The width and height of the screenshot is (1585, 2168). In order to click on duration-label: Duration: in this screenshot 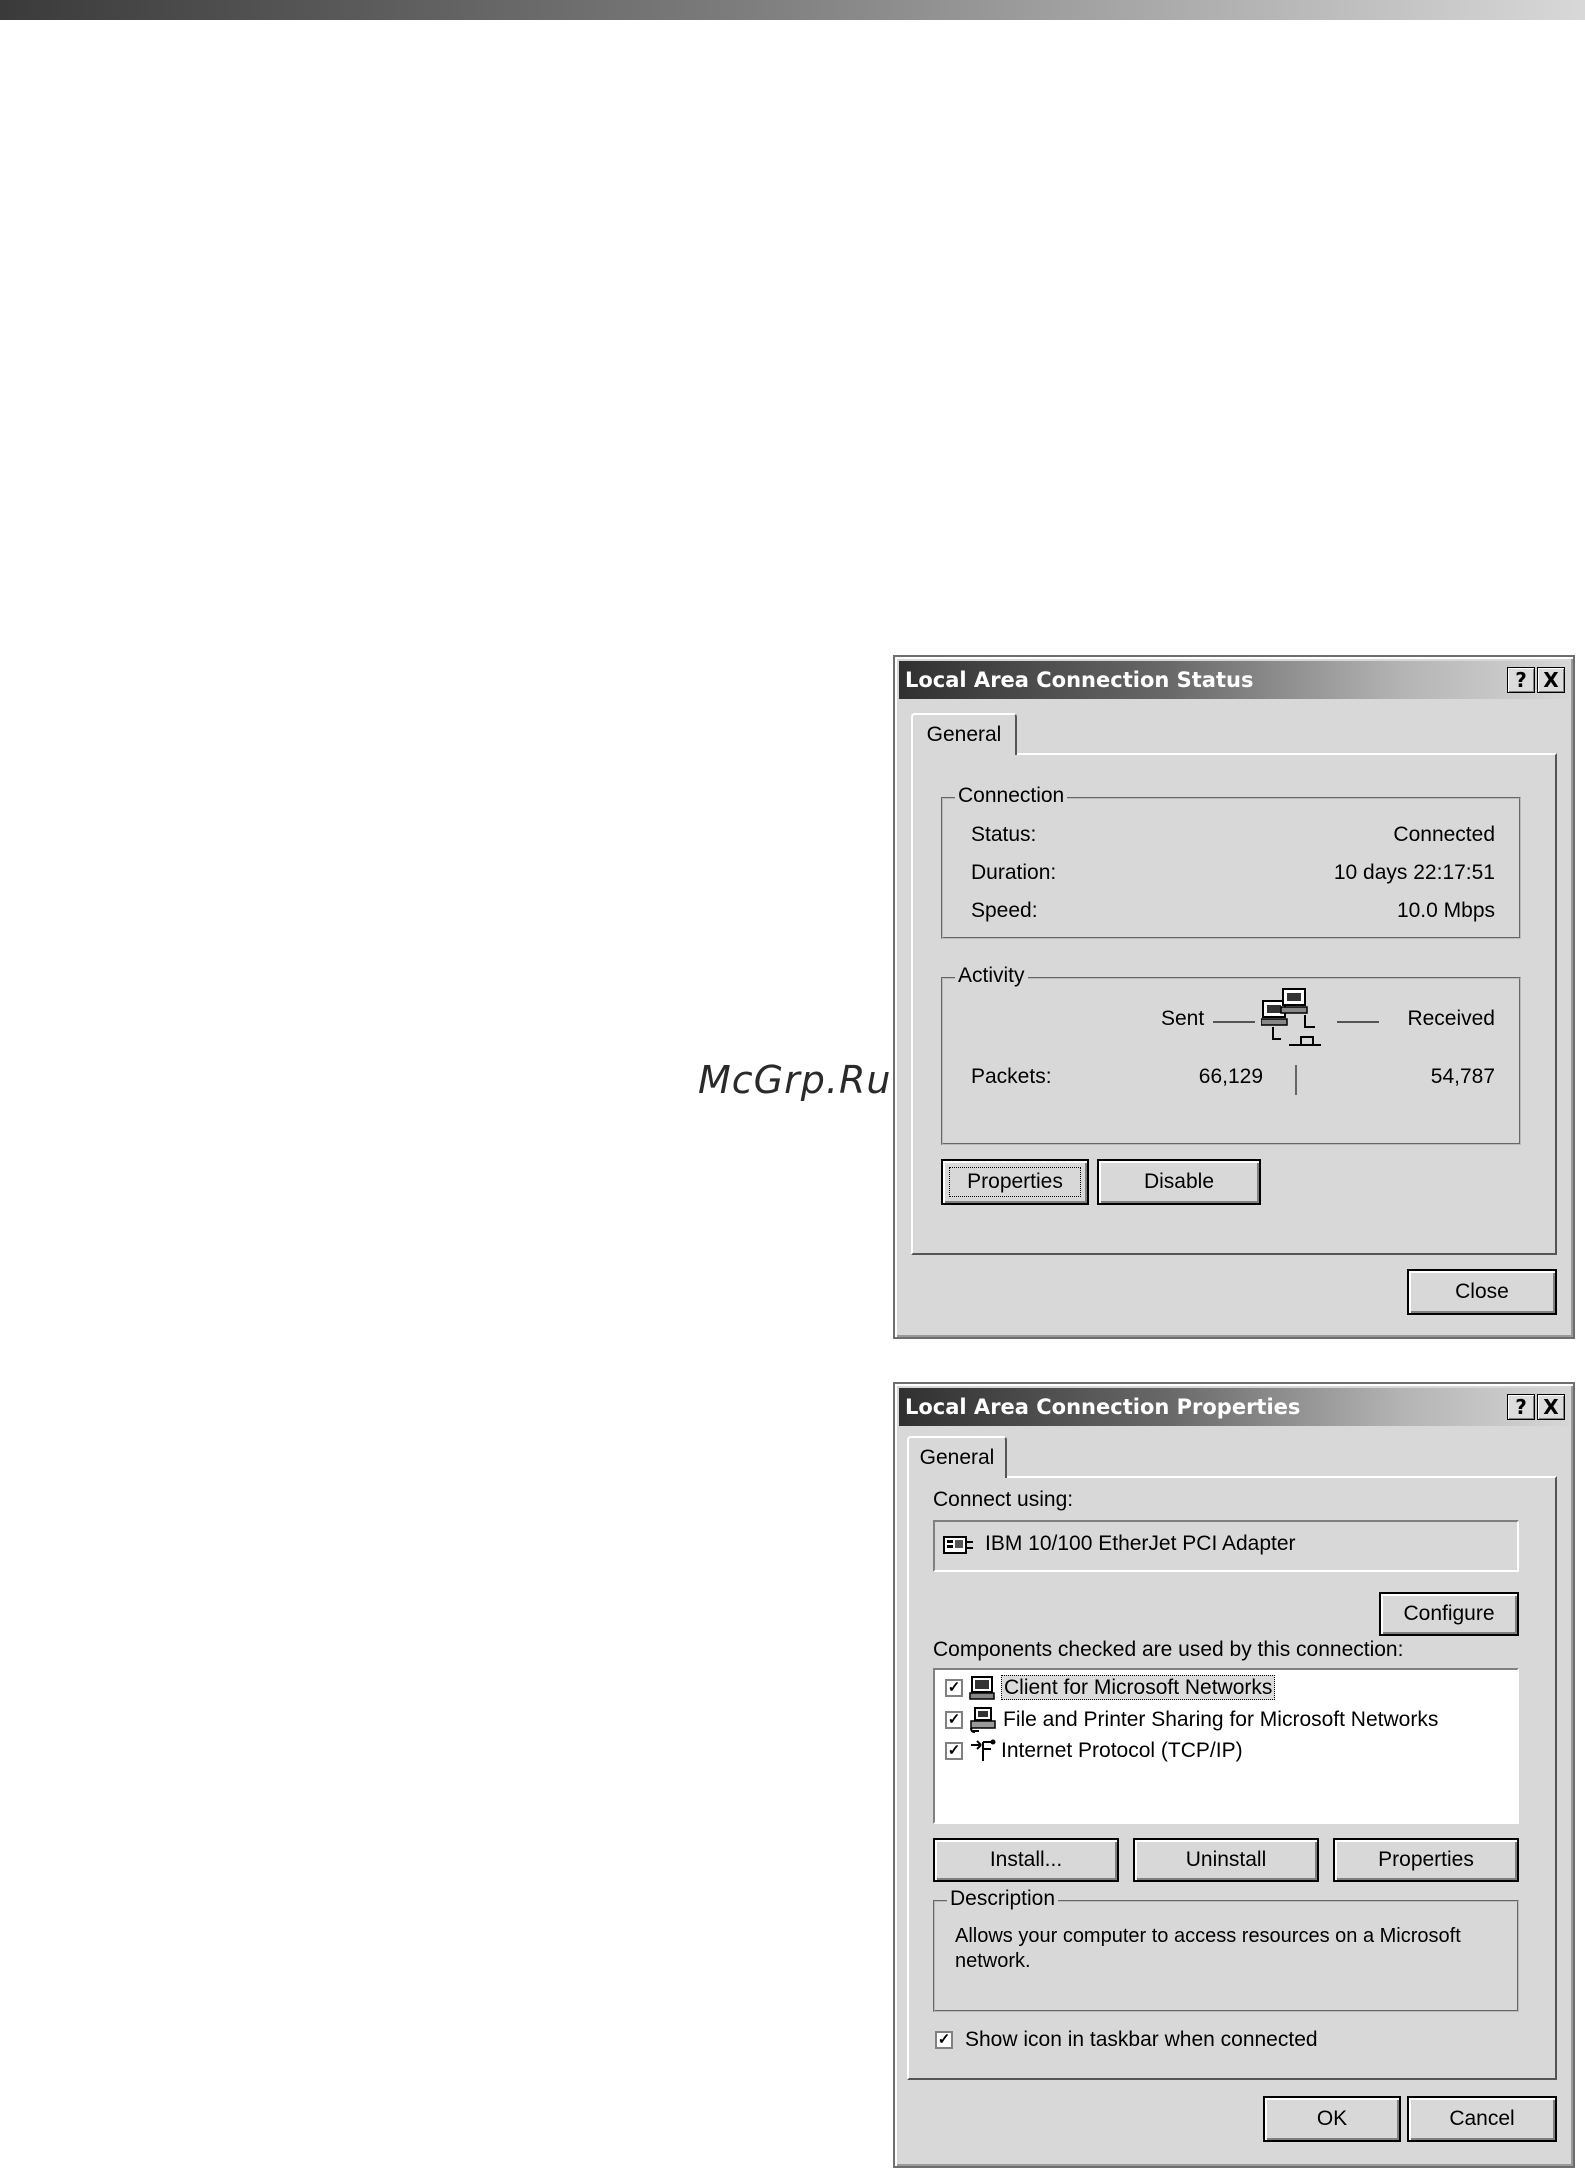, I will do `click(1014, 872)`.